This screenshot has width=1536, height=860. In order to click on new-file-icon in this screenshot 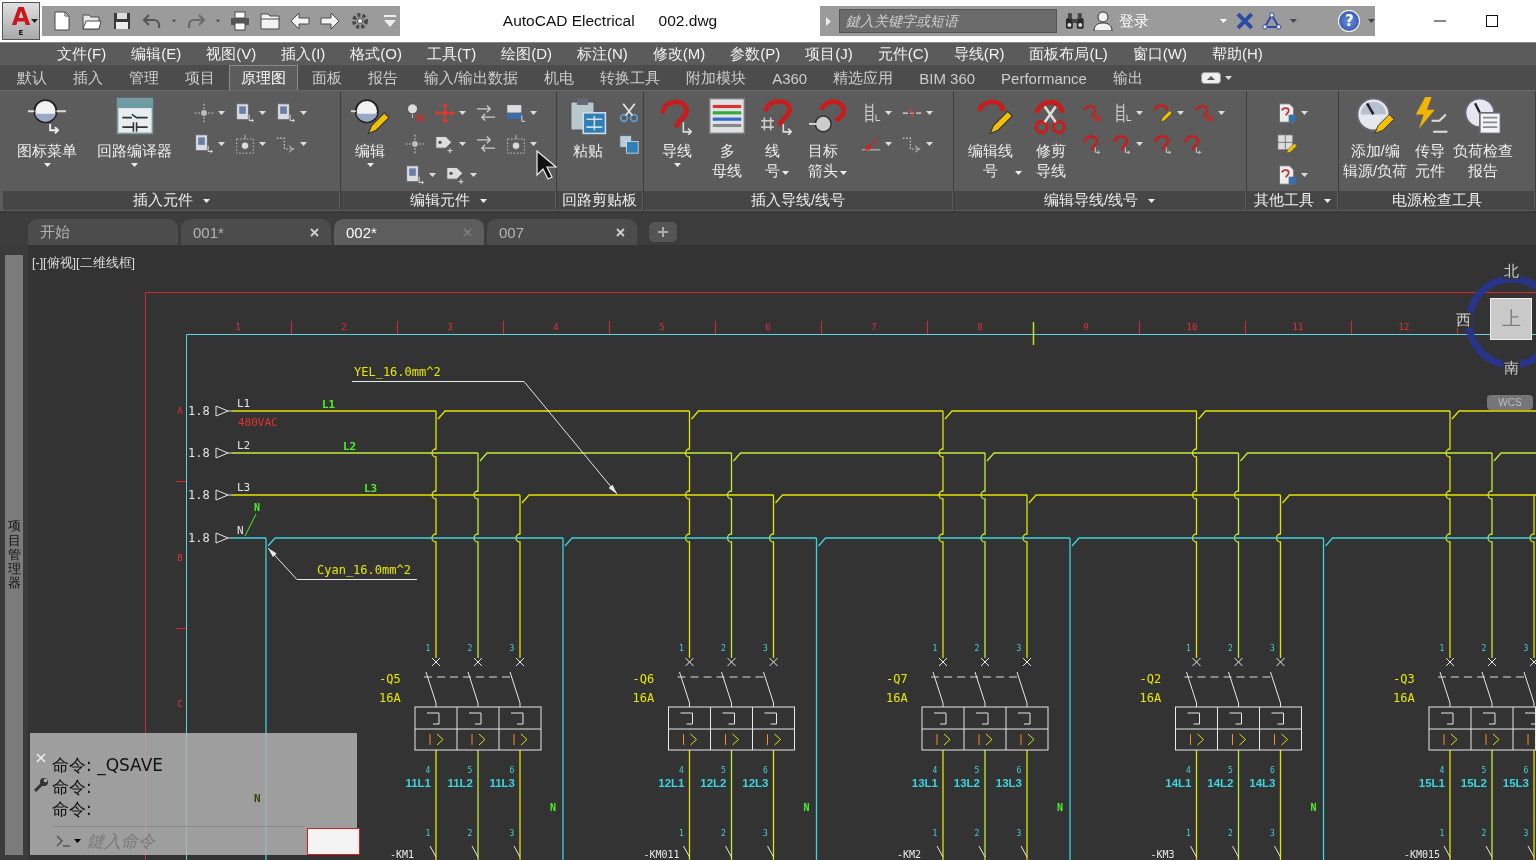, I will do `click(62, 21)`.